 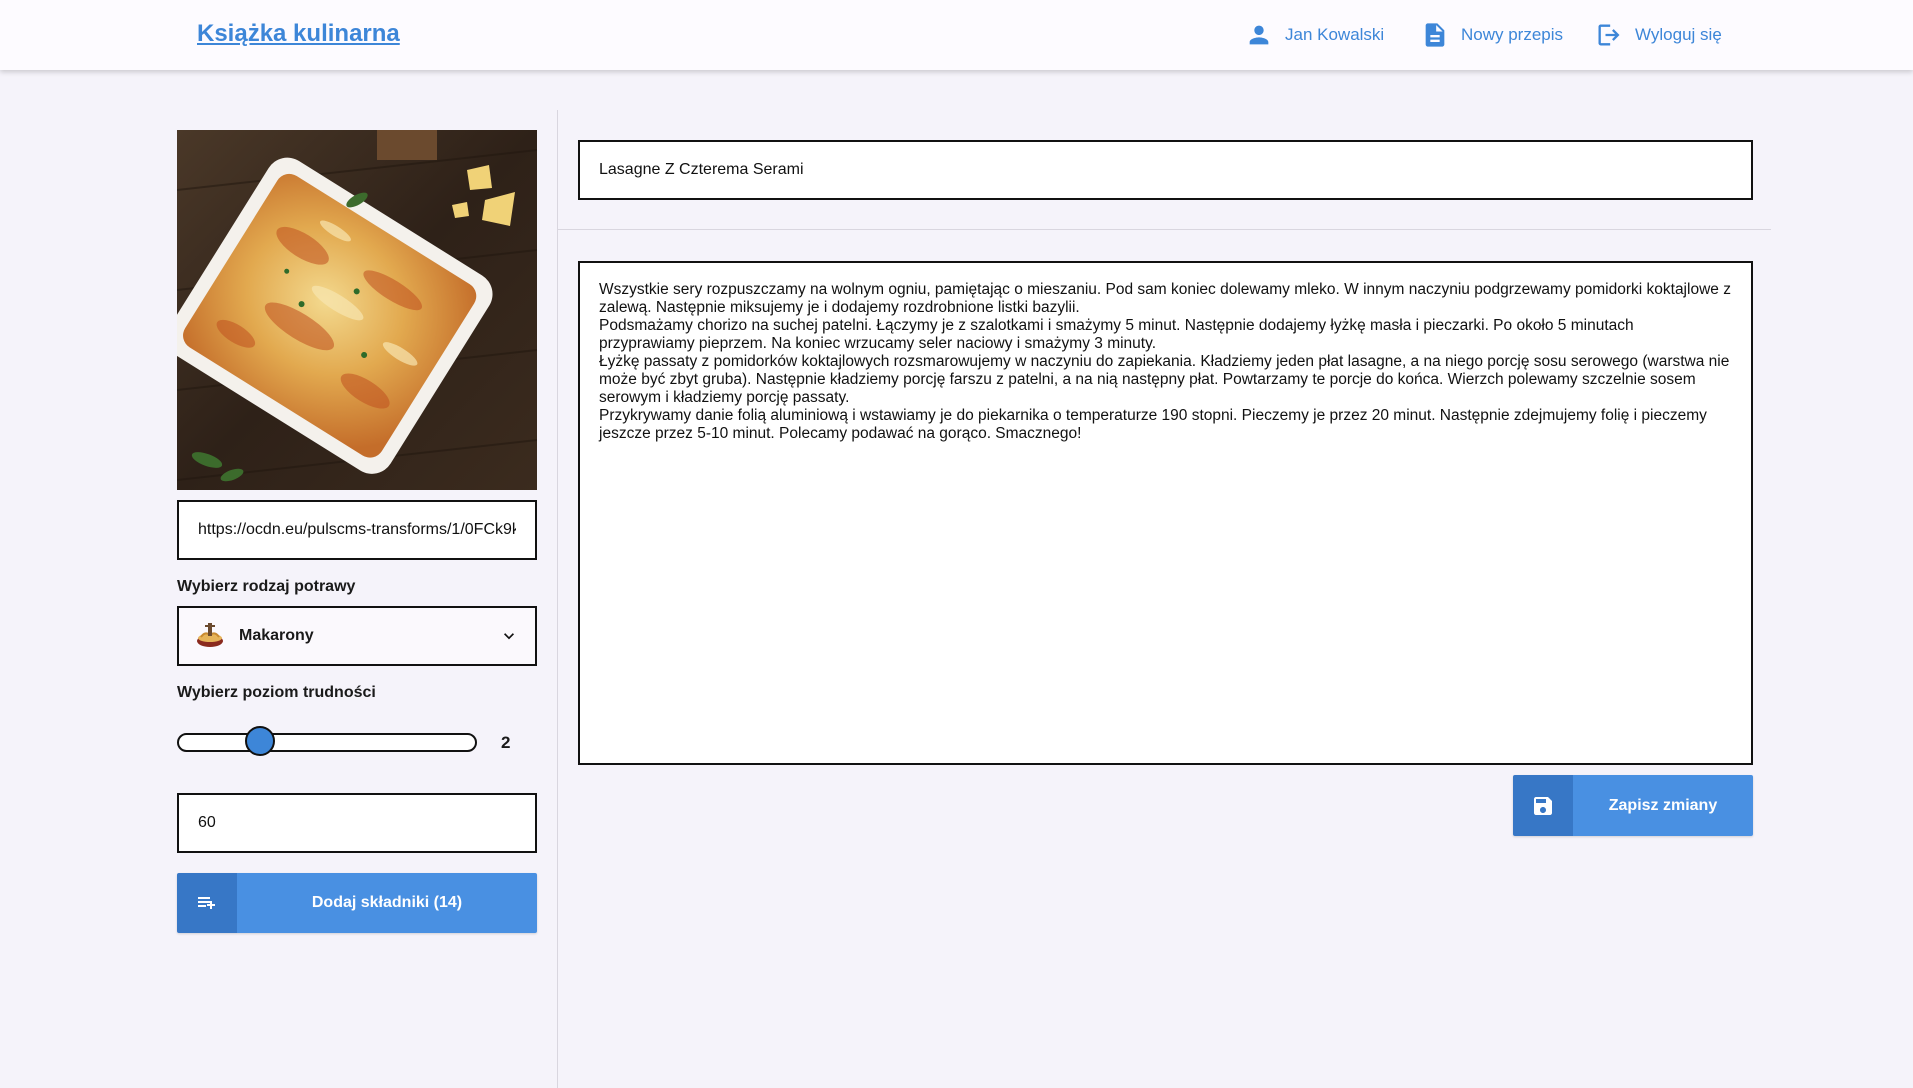 What do you see at coordinates (276, 635) in the screenshot?
I see `dish-type-value: Makarony` at bounding box center [276, 635].